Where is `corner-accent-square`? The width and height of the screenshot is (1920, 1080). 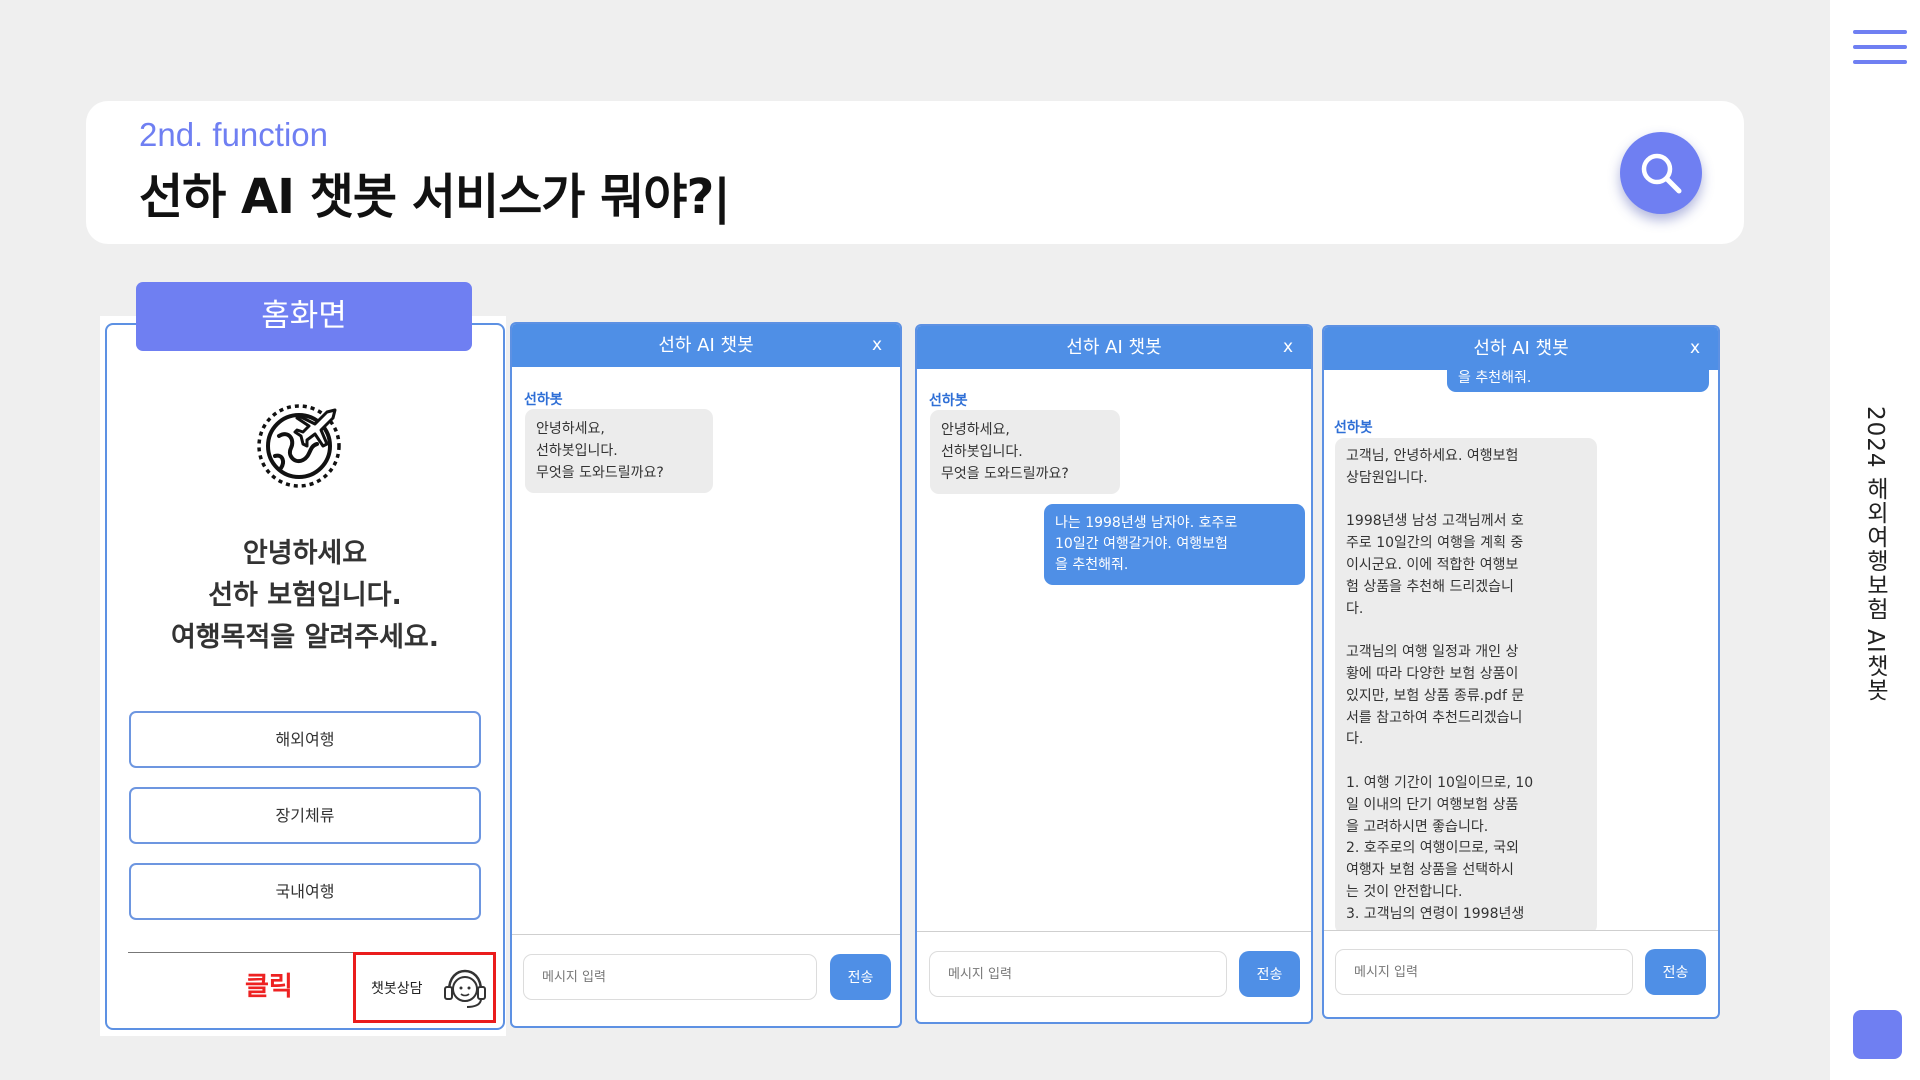
corner-accent-square is located at coordinates (1877, 1034).